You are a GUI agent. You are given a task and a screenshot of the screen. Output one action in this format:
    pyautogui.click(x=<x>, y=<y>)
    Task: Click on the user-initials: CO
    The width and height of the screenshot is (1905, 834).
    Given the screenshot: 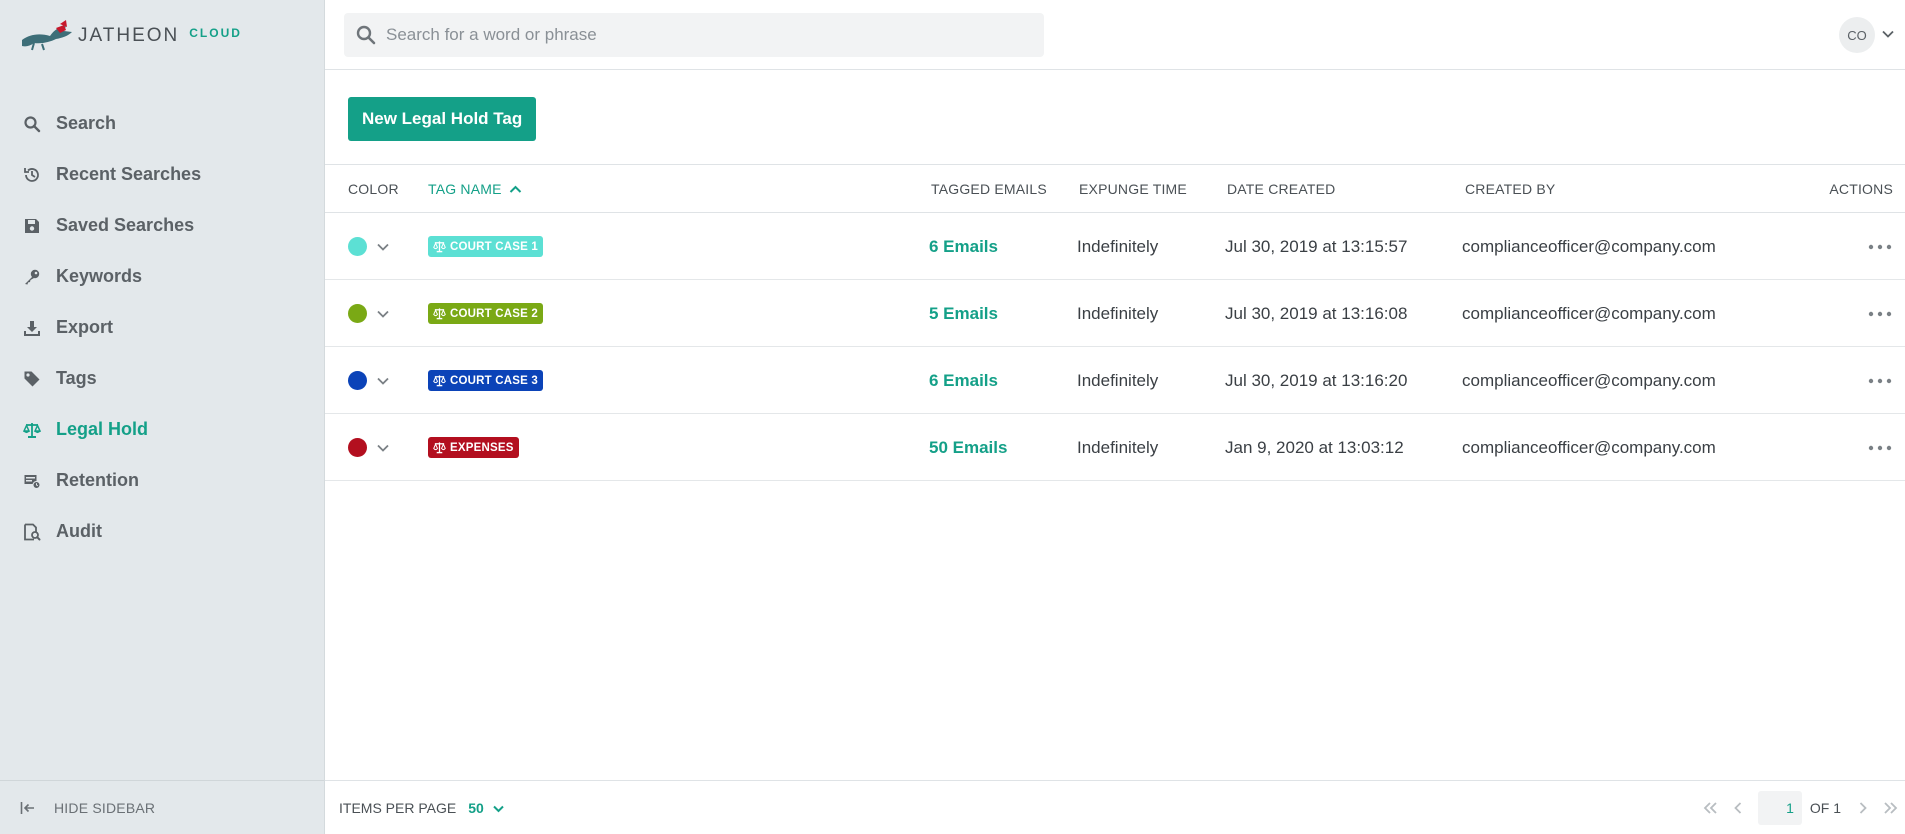 What is the action you would take?
    pyautogui.click(x=1857, y=35)
    